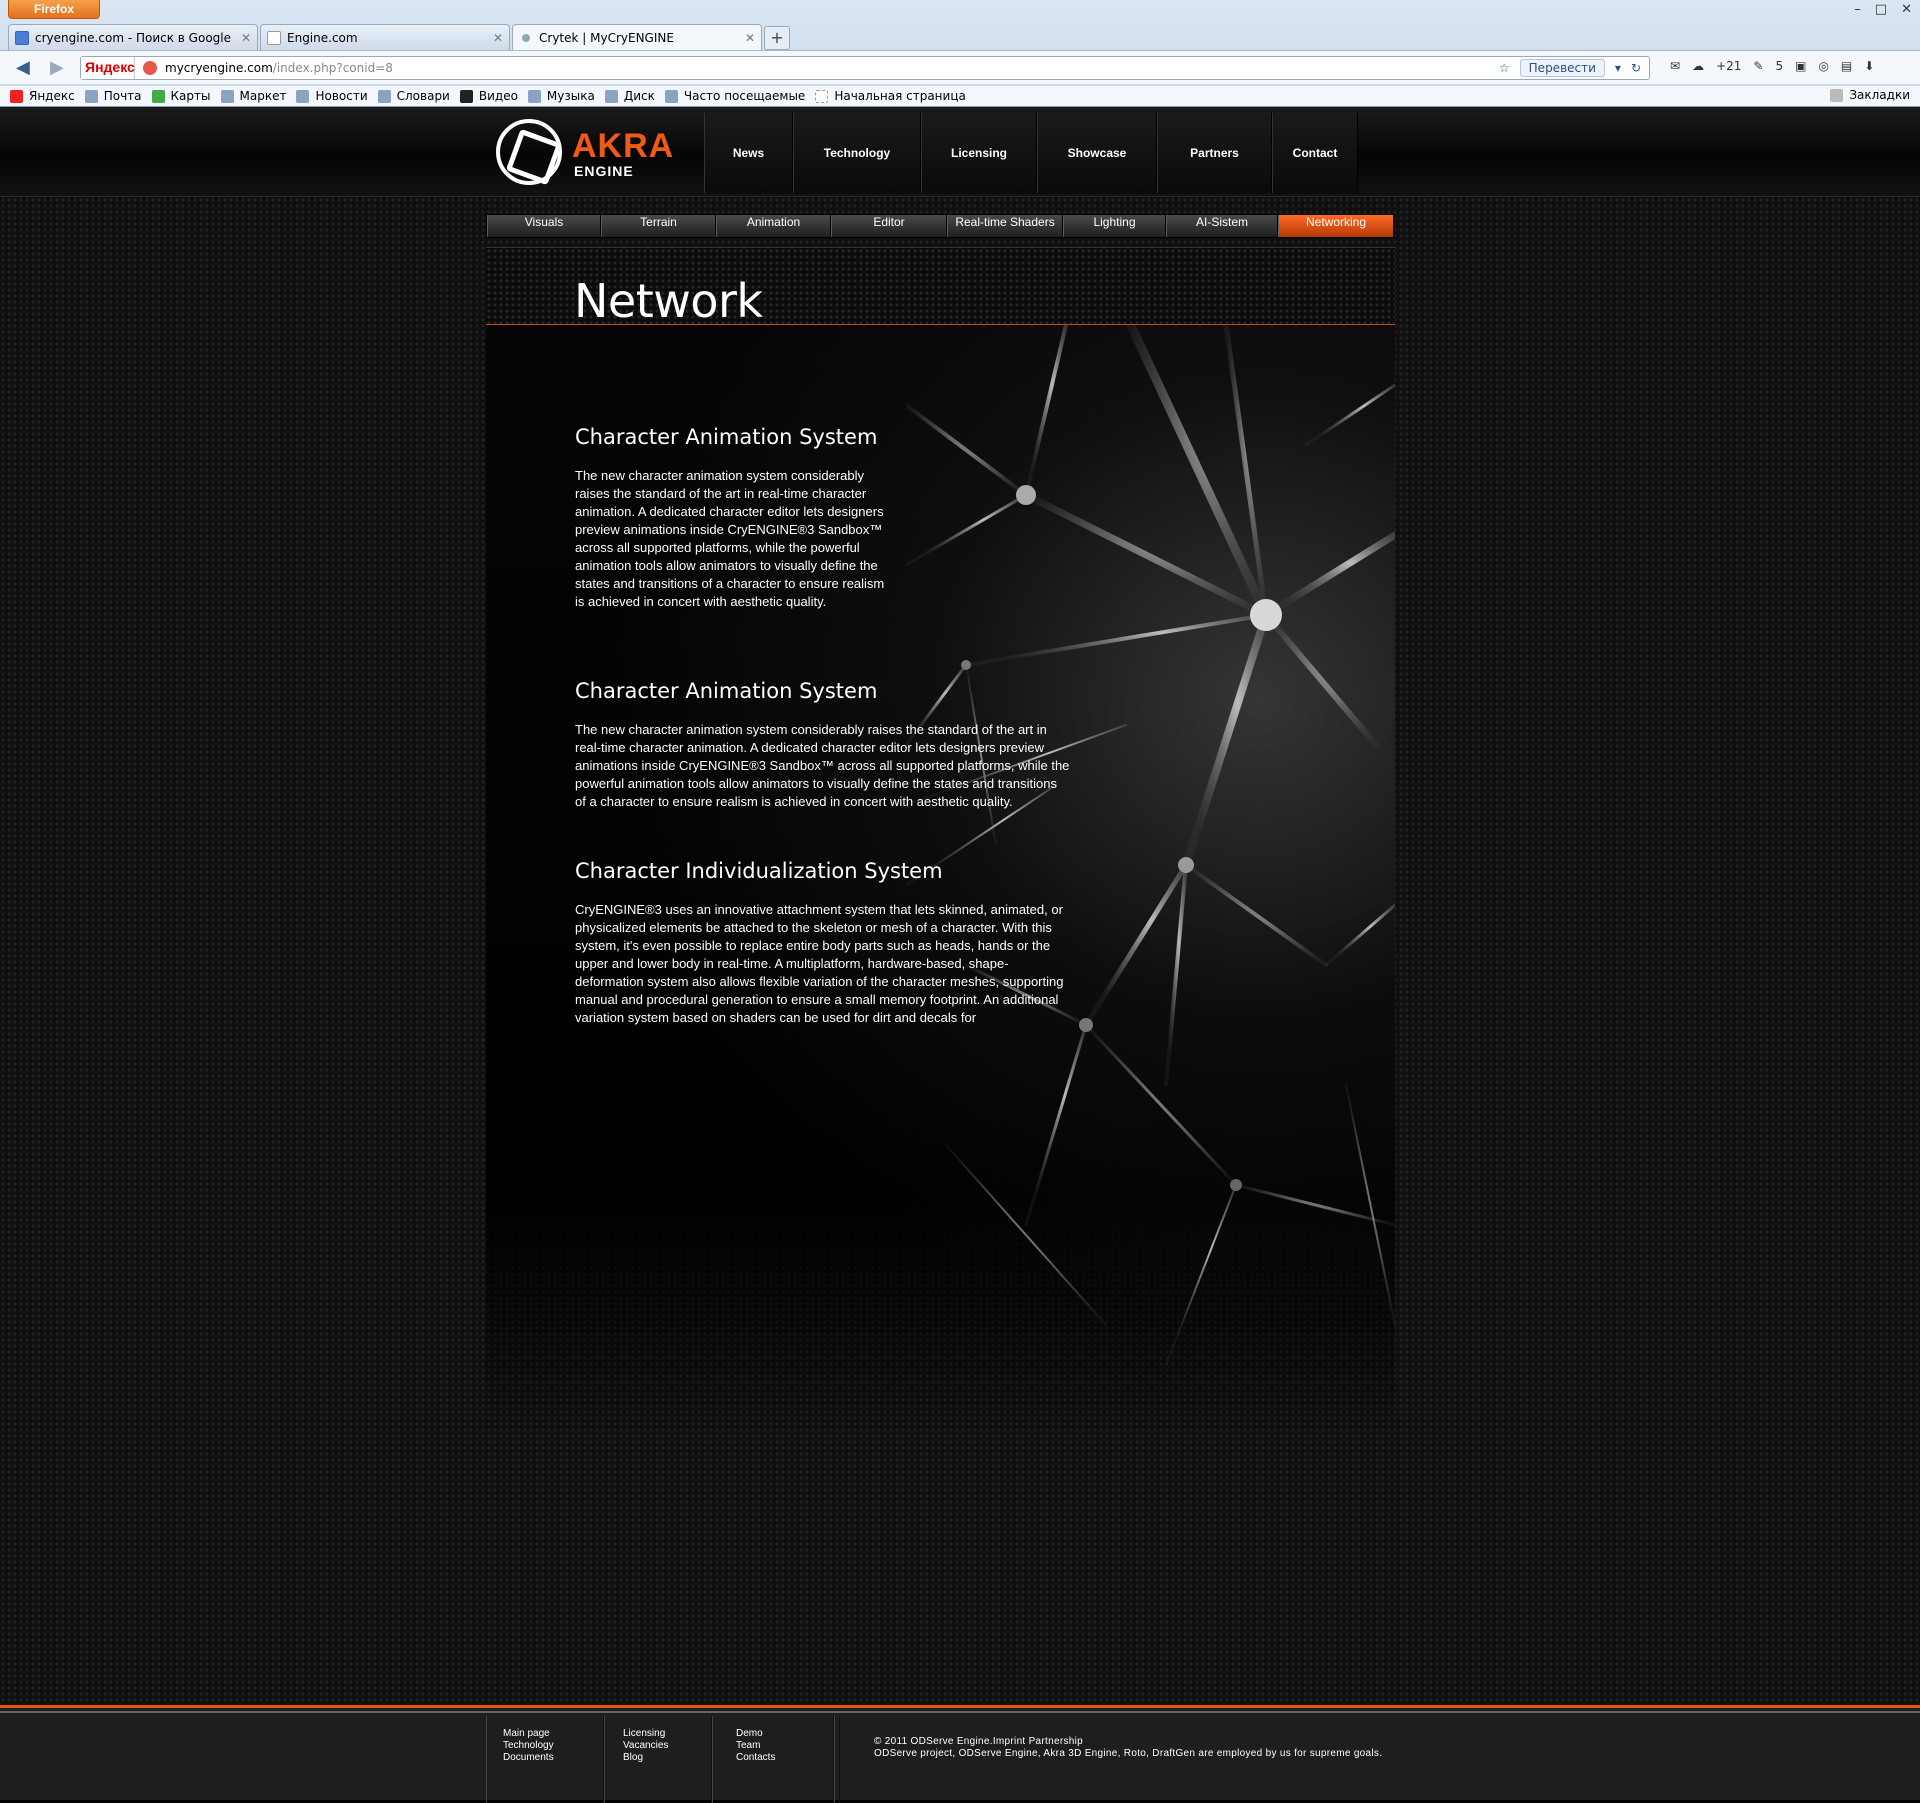 This screenshot has width=1920, height=1803. I want to click on bookmark-item: Начальная страница, so click(890, 96).